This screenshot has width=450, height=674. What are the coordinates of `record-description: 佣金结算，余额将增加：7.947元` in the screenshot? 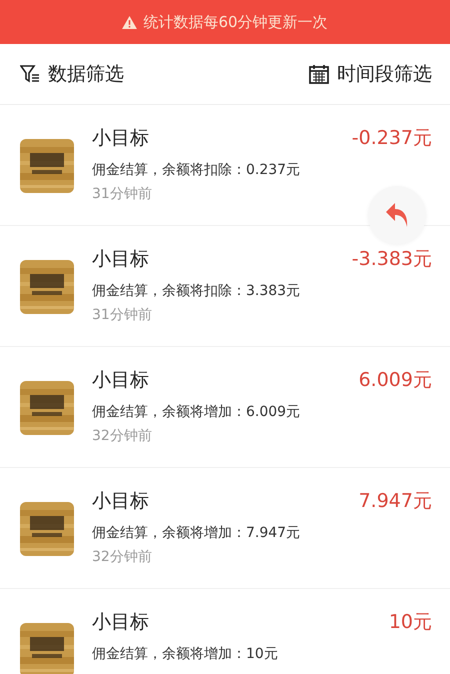 It's located at (197, 533).